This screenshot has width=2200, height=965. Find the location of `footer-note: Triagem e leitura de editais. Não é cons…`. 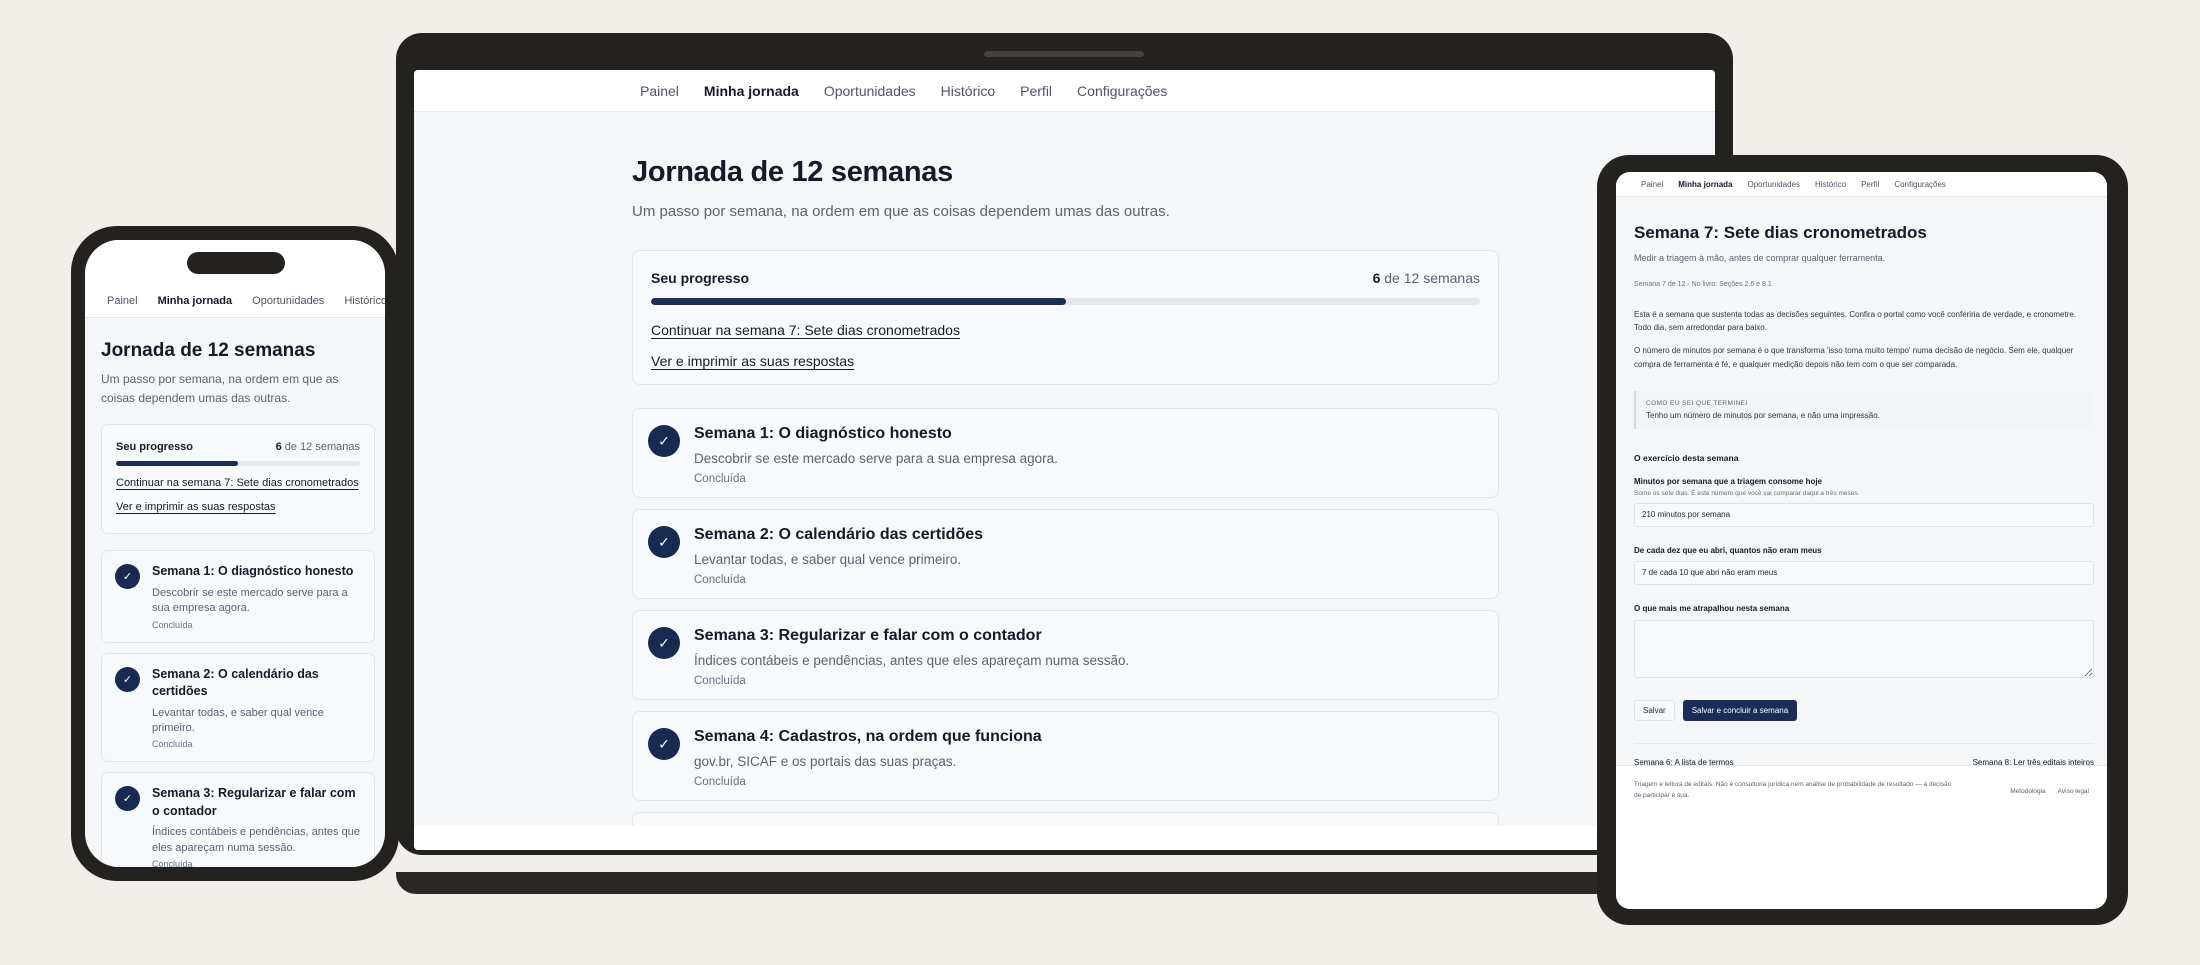

footer-note: Triagem e leitura de editais. Não é cons… is located at coordinates (1793, 790).